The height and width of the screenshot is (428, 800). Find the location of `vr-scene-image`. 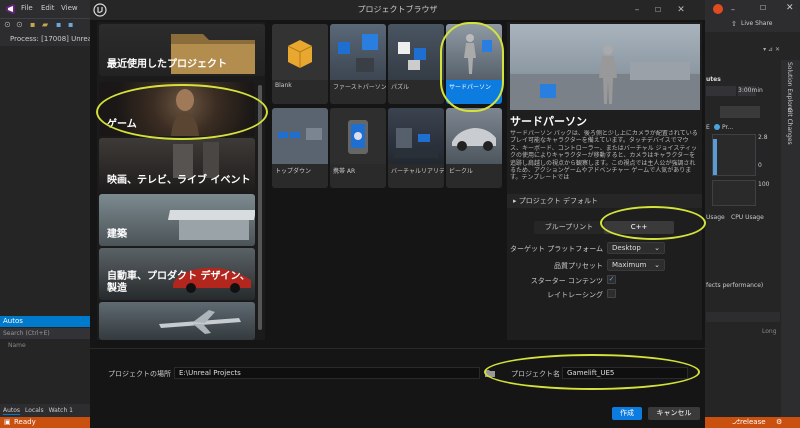

vr-scene-image is located at coordinates (416, 143).